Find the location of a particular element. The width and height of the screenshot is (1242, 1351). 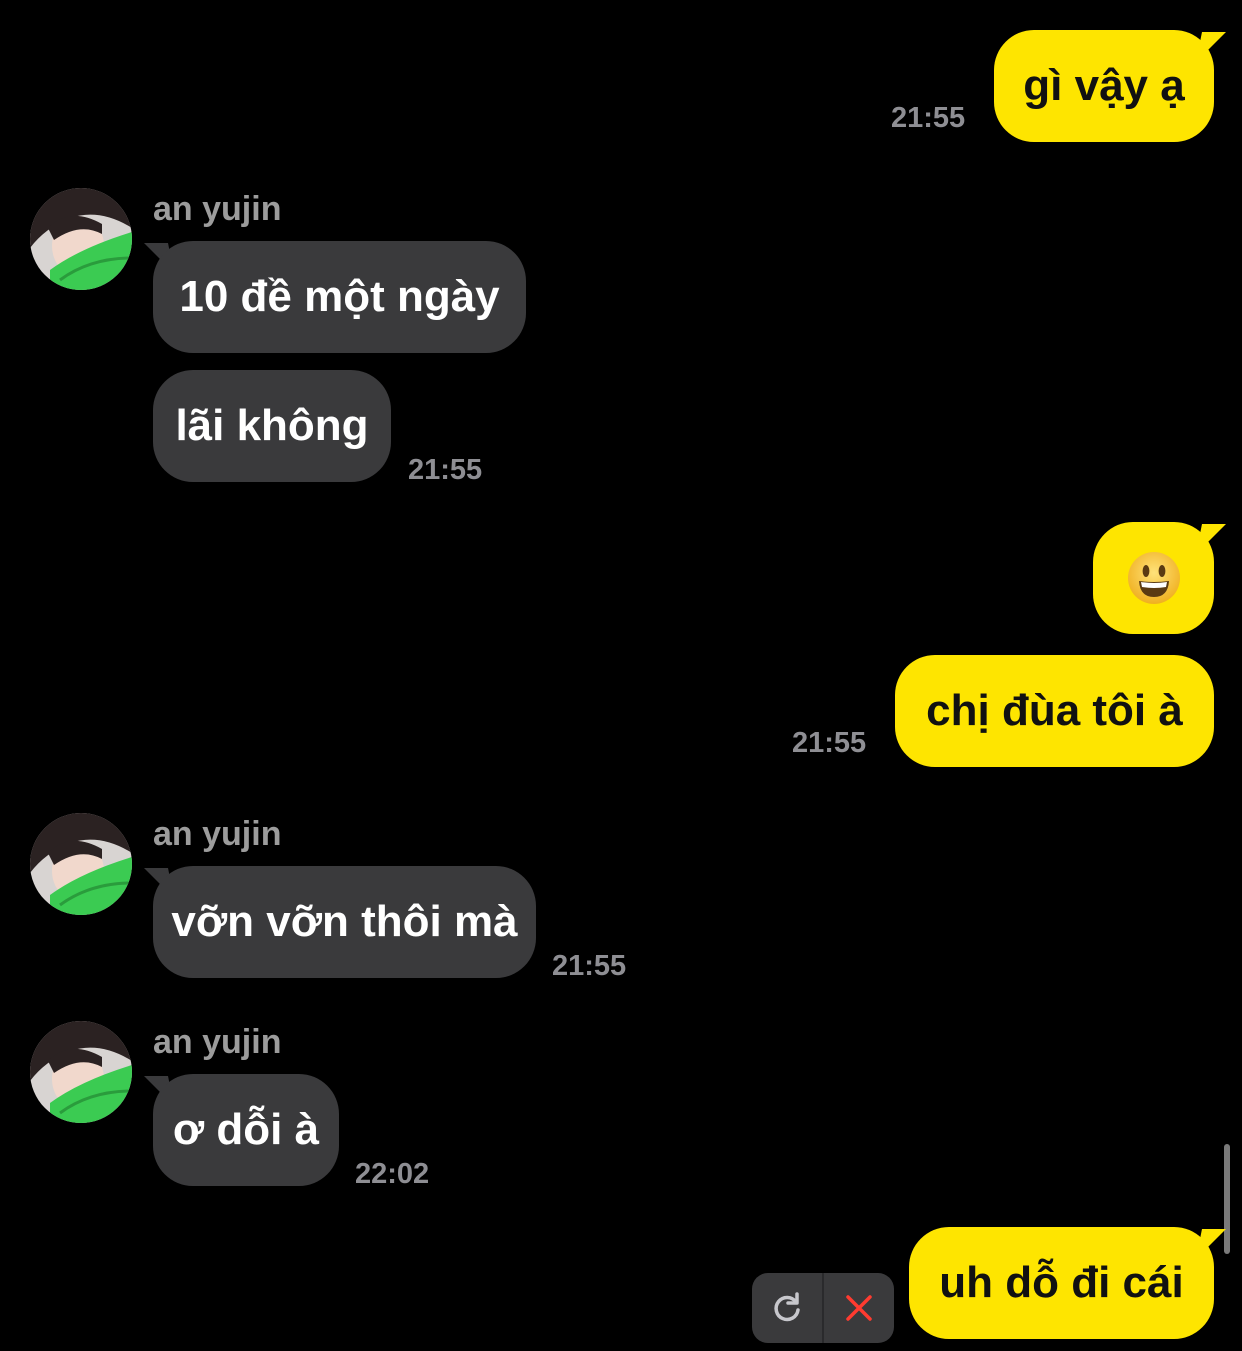

message-text: uh dỗ đi cái is located at coordinates (1061, 1282).